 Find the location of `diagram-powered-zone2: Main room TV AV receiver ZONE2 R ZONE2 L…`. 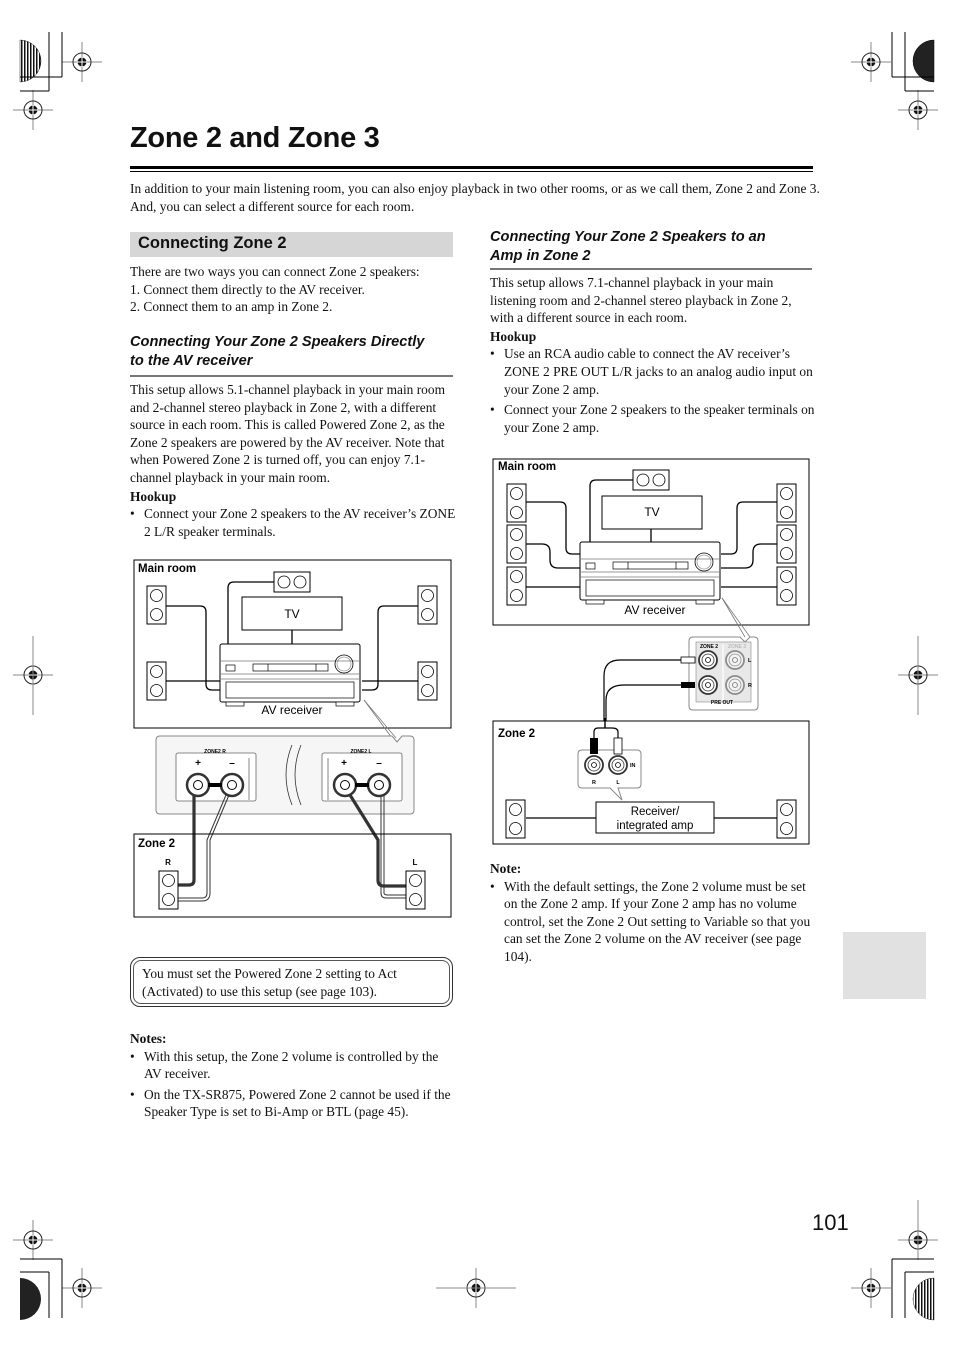

diagram-powered-zone2: Main room TV AV receiver ZONE2 R ZONE2 L… is located at coordinates (292, 738).